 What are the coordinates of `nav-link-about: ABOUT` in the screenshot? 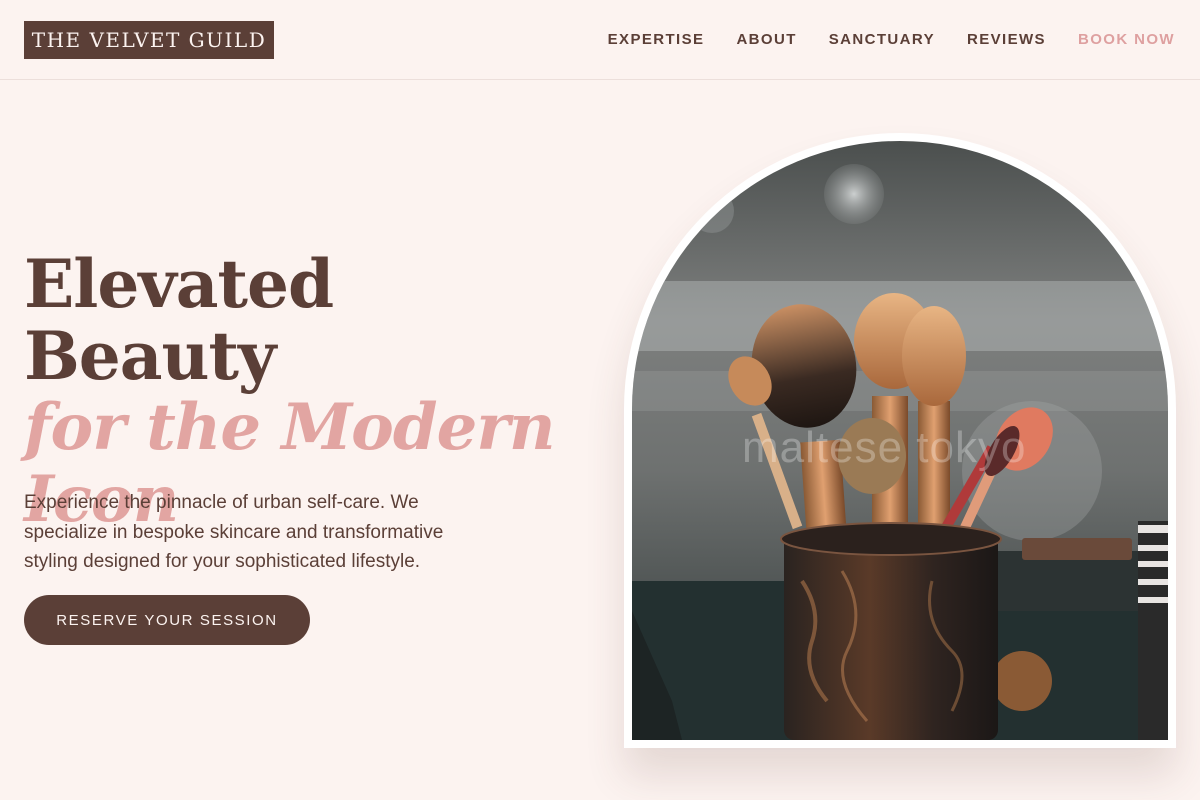 It's located at (766, 39).